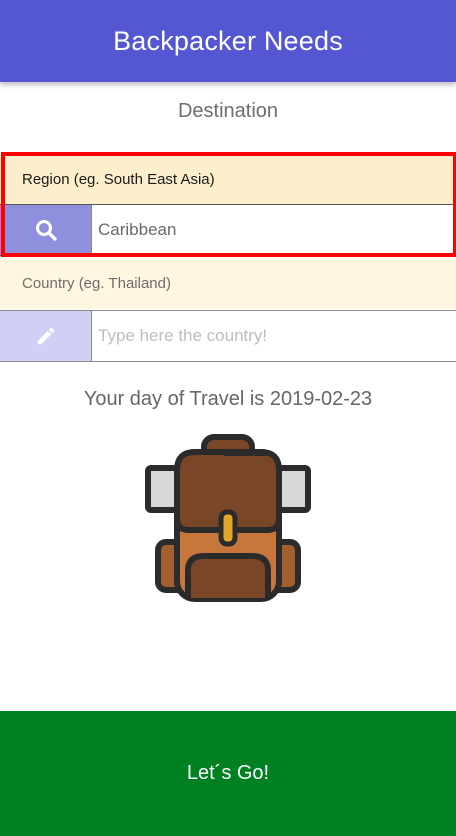 This screenshot has height=836, width=456. Describe the element at coordinates (273, 336) in the screenshot. I see `country-input: Type here the country!` at that location.